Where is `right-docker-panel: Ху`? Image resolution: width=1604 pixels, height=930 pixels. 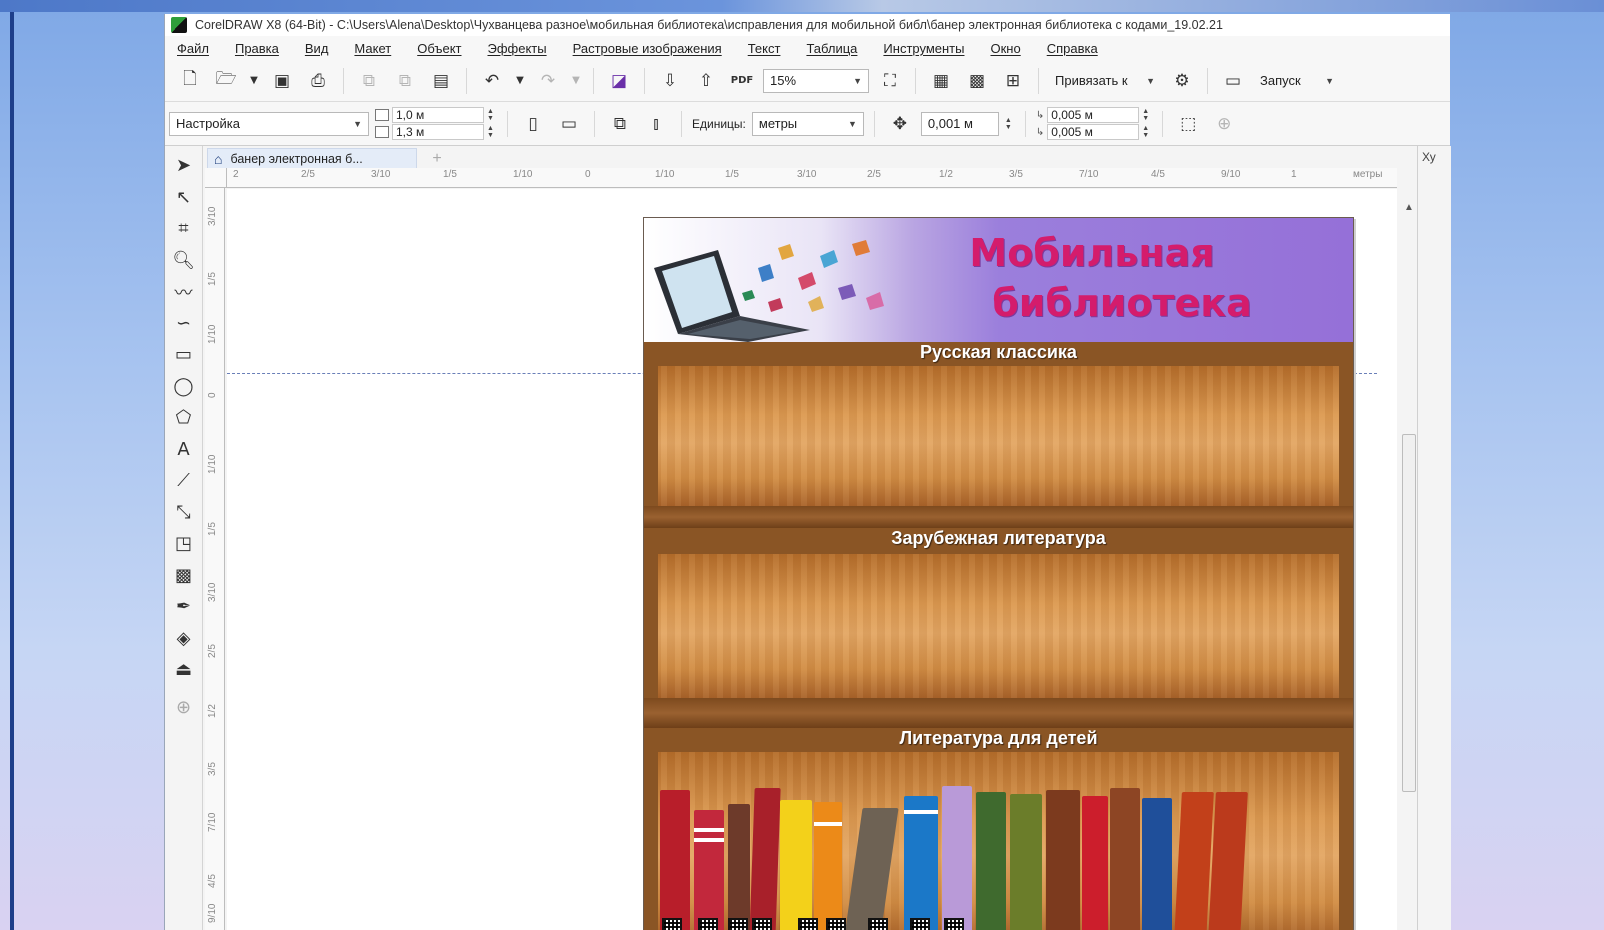 right-docker-panel: Ху is located at coordinates (1434, 538).